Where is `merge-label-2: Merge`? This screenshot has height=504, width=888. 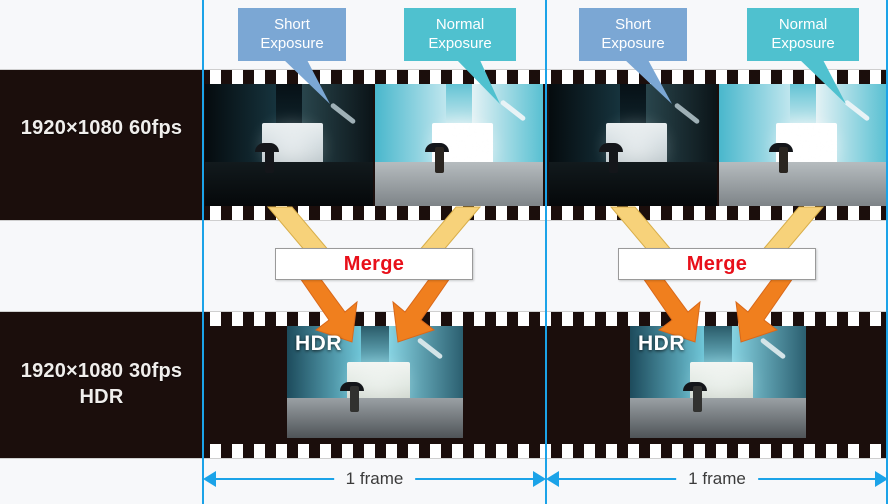 merge-label-2: Merge is located at coordinates (717, 264).